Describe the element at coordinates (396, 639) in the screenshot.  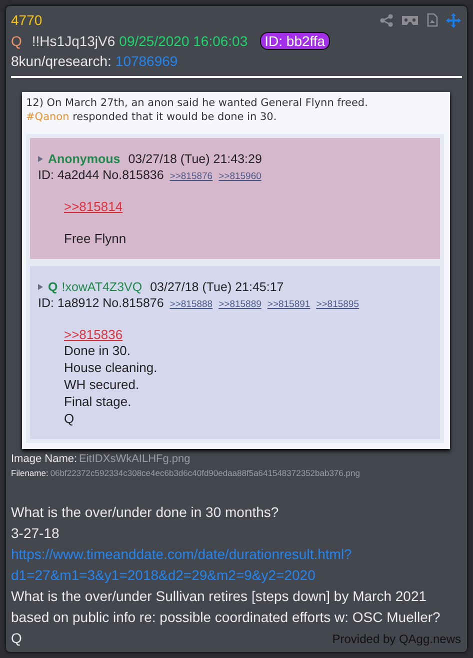
I see `provider-credit: Provided by QAgg.news` at that location.